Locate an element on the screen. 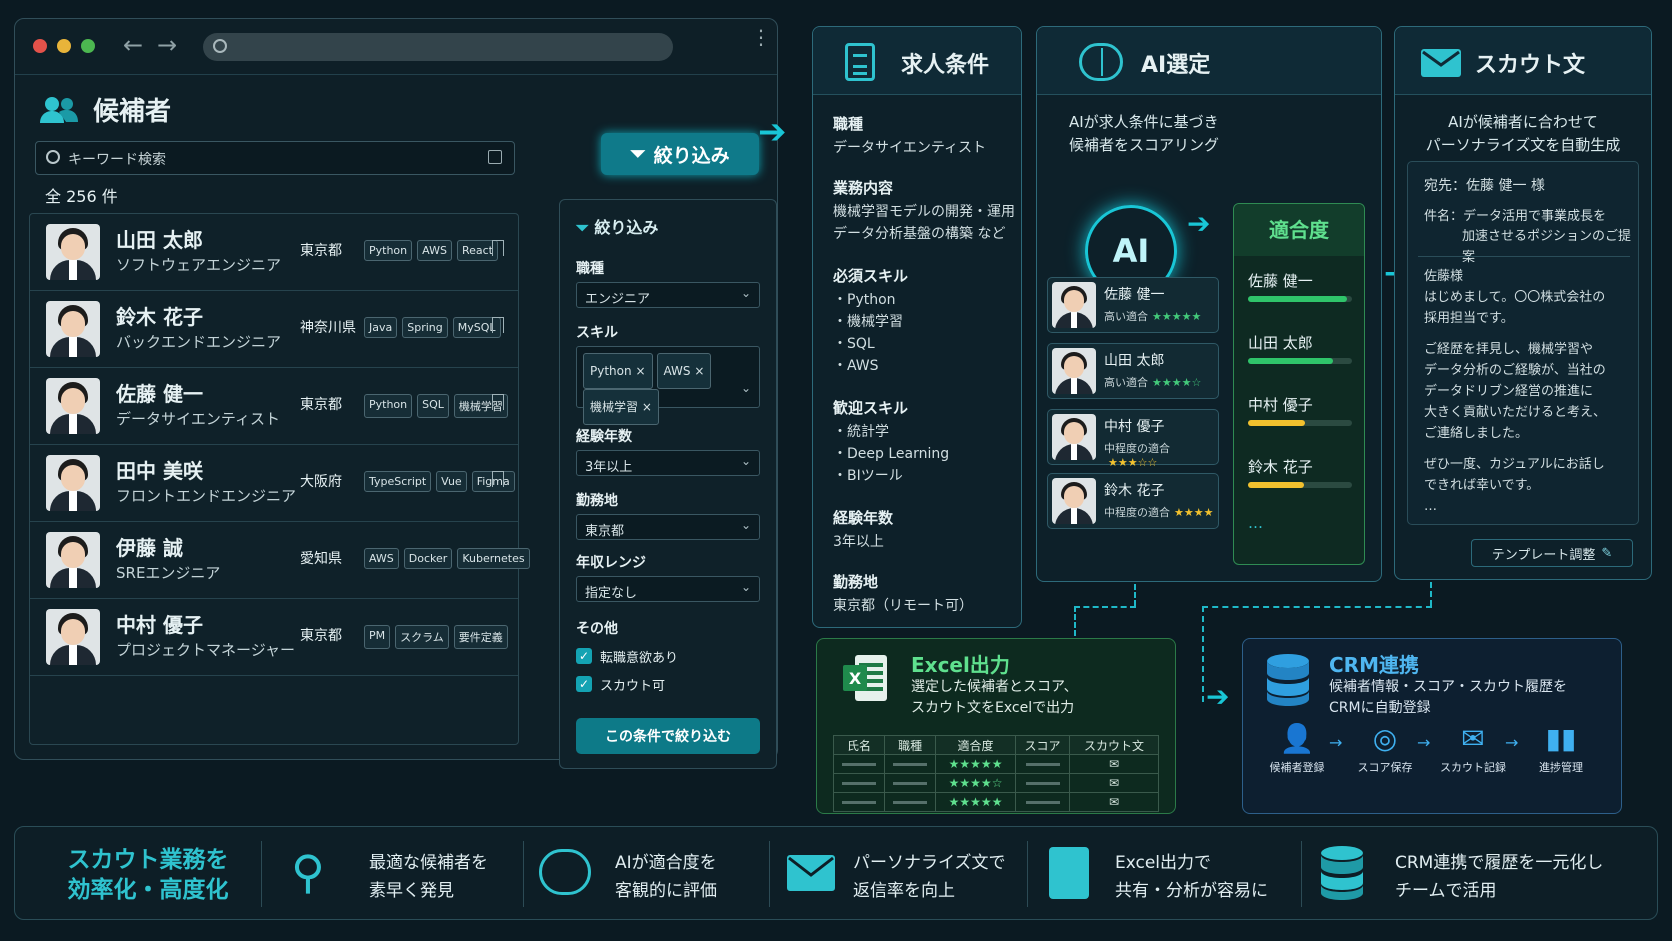 Image resolution: width=1672 pixels, height=941 pixels. fit-candidate-name: 山田 太郎 is located at coordinates (1280, 343).